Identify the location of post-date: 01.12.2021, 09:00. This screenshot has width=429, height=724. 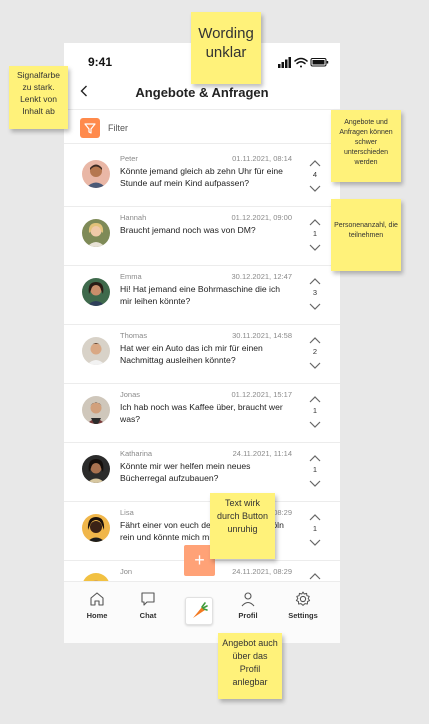
(261, 217).